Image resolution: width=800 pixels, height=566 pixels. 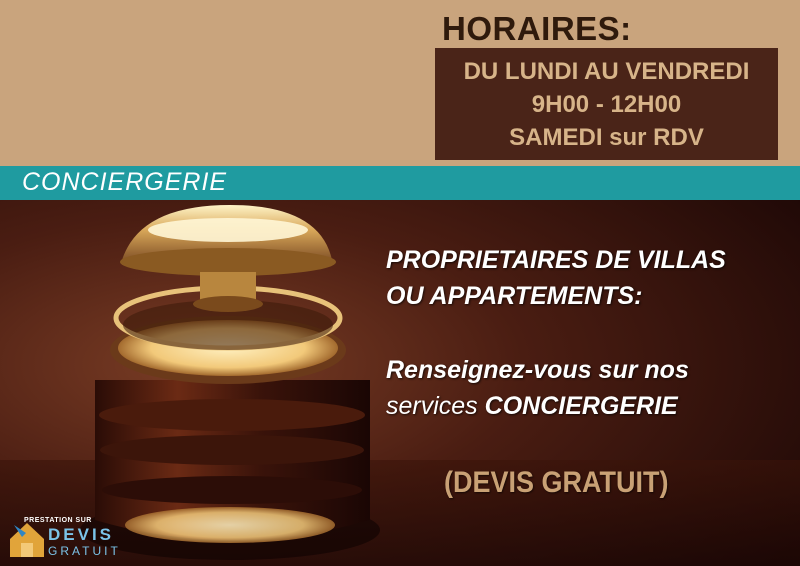 What do you see at coordinates (606, 137) in the screenshot?
I see `hours-line-saturday: SAMEDI sur RDV` at bounding box center [606, 137].